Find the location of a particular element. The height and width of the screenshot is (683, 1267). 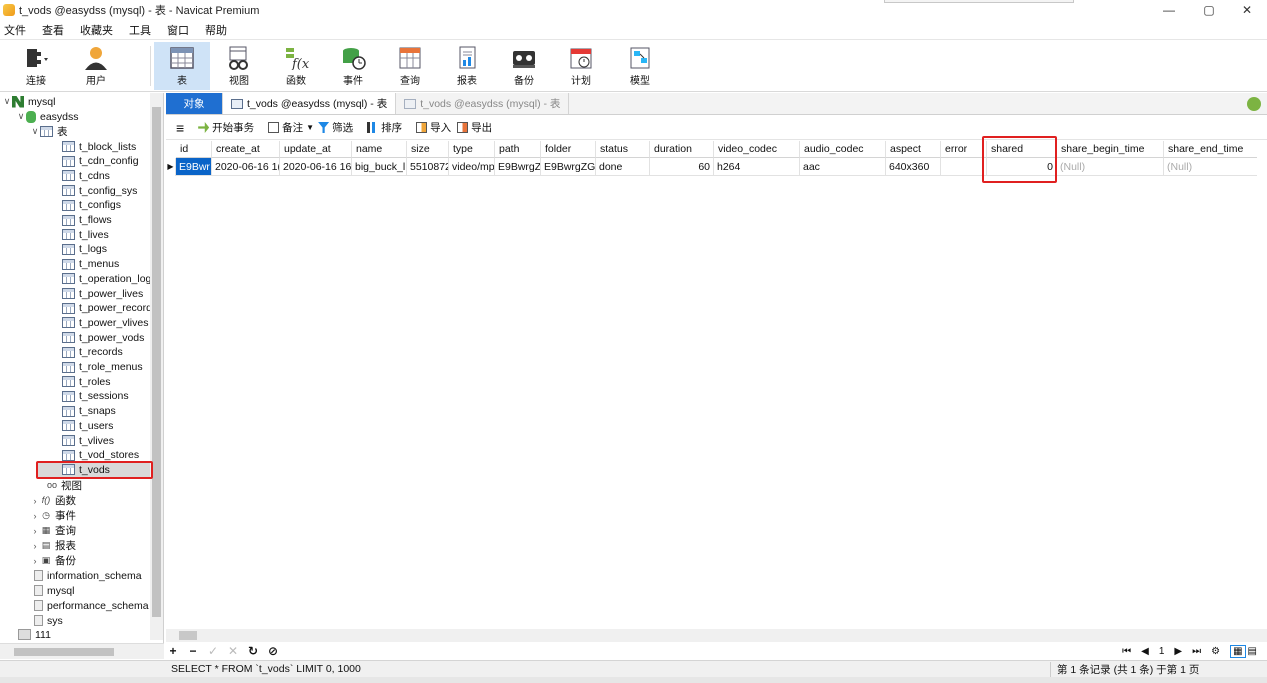

cell-type: video/mp is located at coordinates (472, 167).